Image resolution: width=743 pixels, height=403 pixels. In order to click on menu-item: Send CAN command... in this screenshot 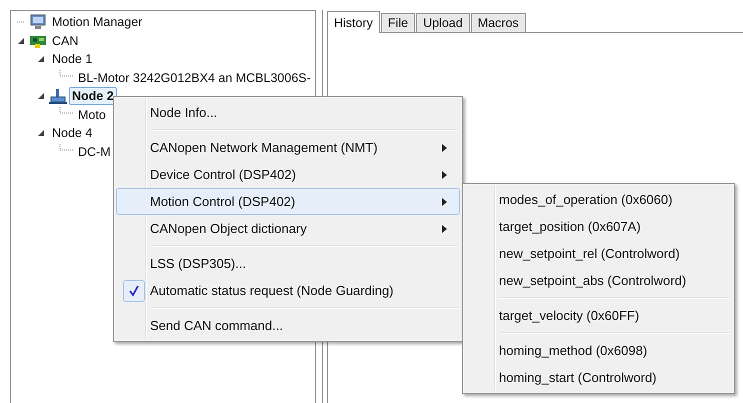, I will do `click(288, 325)`.